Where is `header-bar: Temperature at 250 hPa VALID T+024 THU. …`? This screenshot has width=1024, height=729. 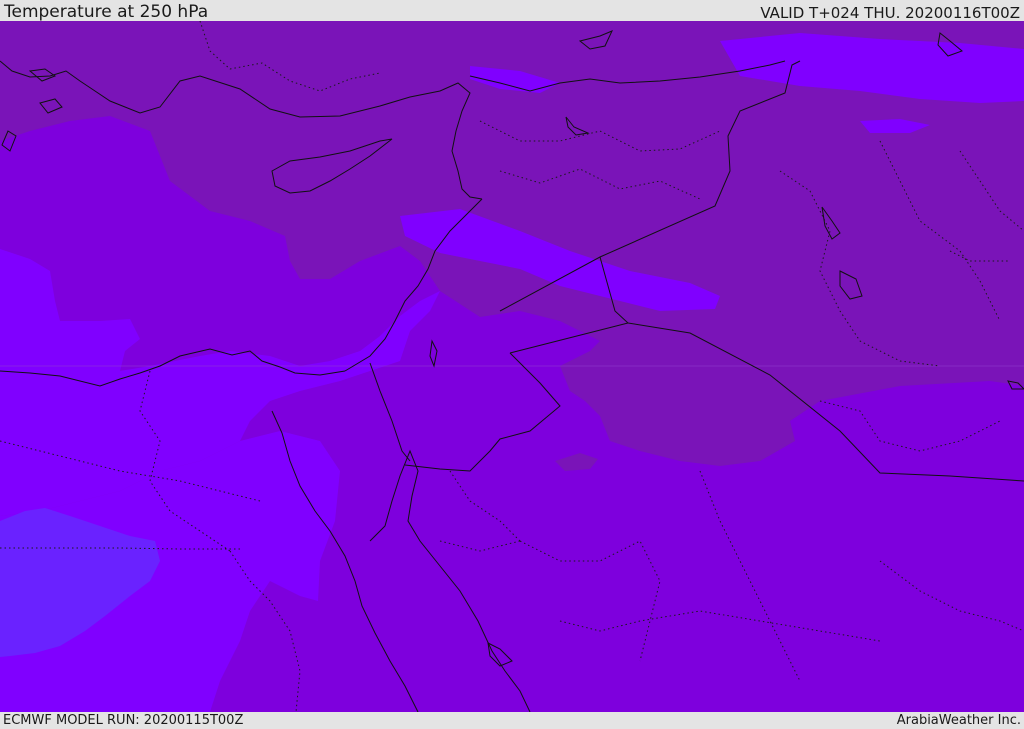 header-bar: Temperature at 250 hPa VALID T+024 THU. … is located at coordinates (512, 10).